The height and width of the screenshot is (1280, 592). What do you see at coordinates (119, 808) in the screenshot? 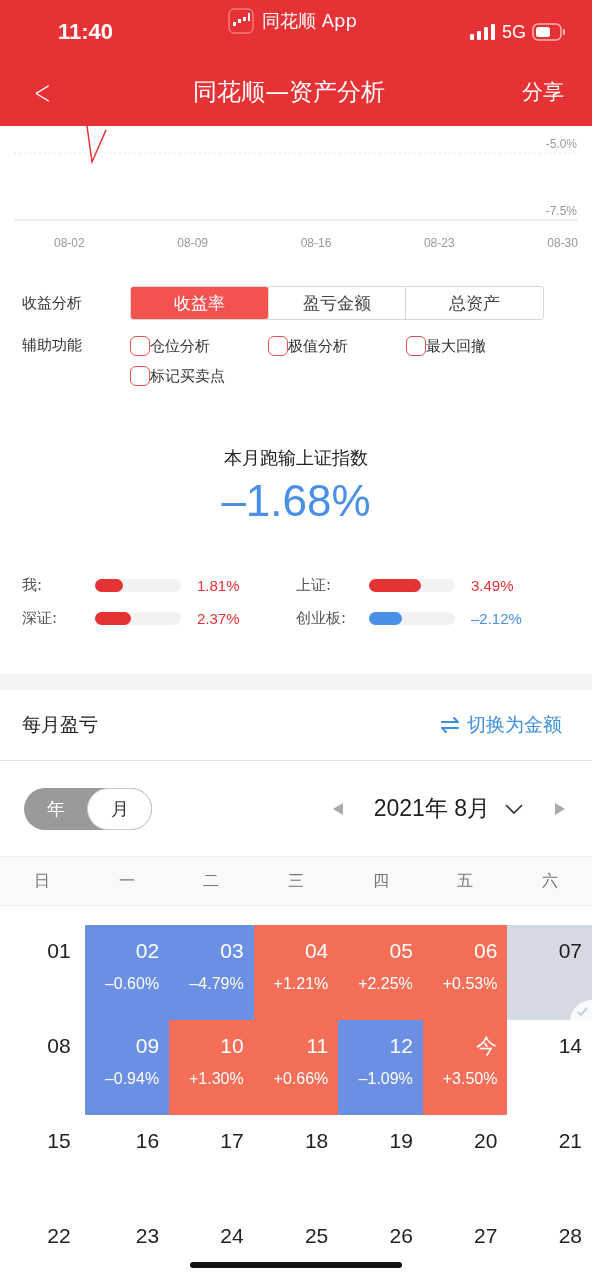
I see `toggle-option: 月` at bounding box center [119, 808].